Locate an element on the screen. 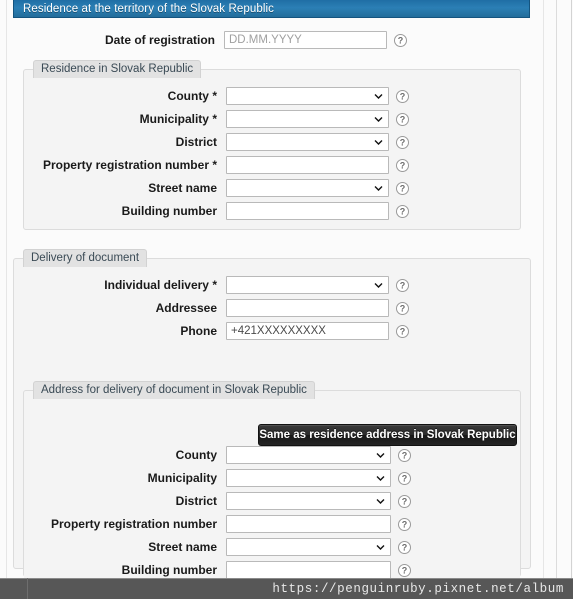 The width and height of the screenshot is (573, 599). row-delivery-building-number: Building number ? is located at coordinates (272, 568).